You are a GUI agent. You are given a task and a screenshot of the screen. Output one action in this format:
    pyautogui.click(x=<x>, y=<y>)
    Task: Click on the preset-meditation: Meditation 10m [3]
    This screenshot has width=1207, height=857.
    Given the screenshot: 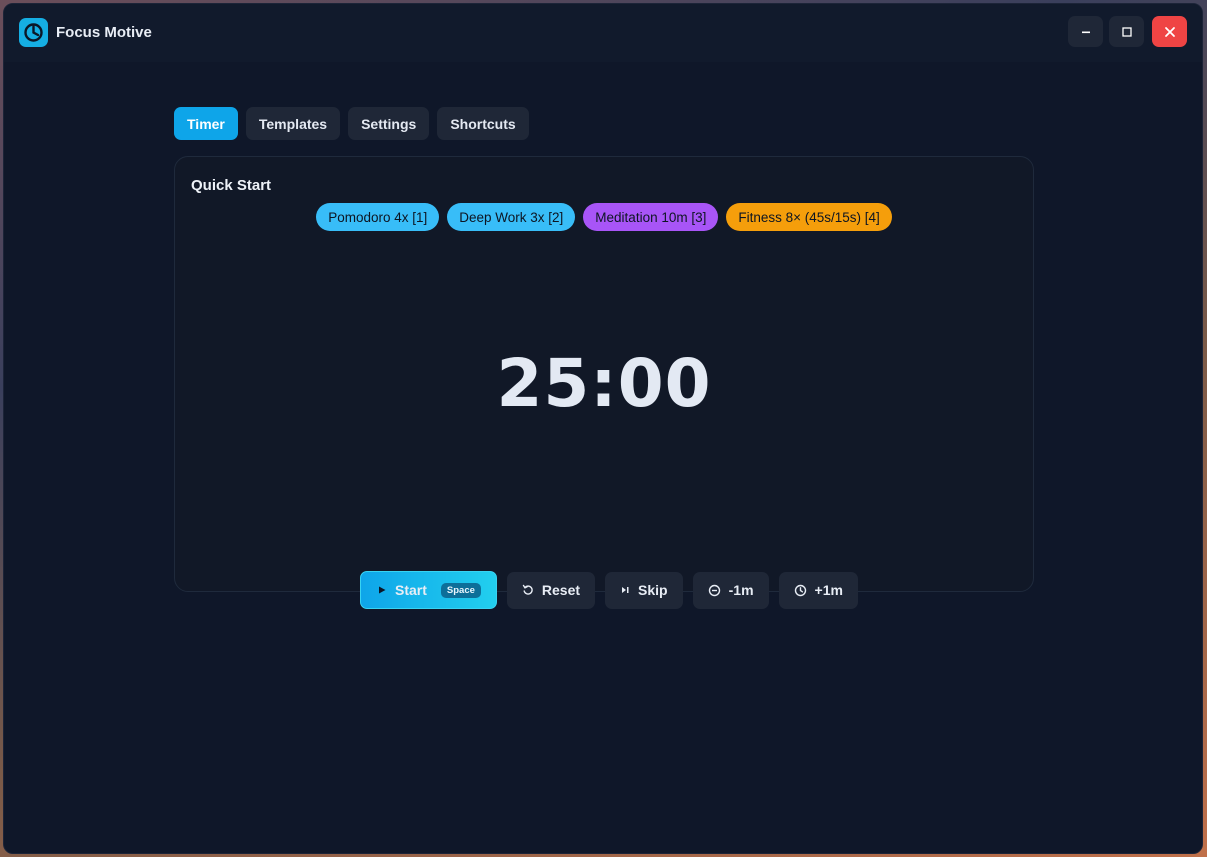 What is the action you would take?
    pyautogui.click(x=651, y=217)
    